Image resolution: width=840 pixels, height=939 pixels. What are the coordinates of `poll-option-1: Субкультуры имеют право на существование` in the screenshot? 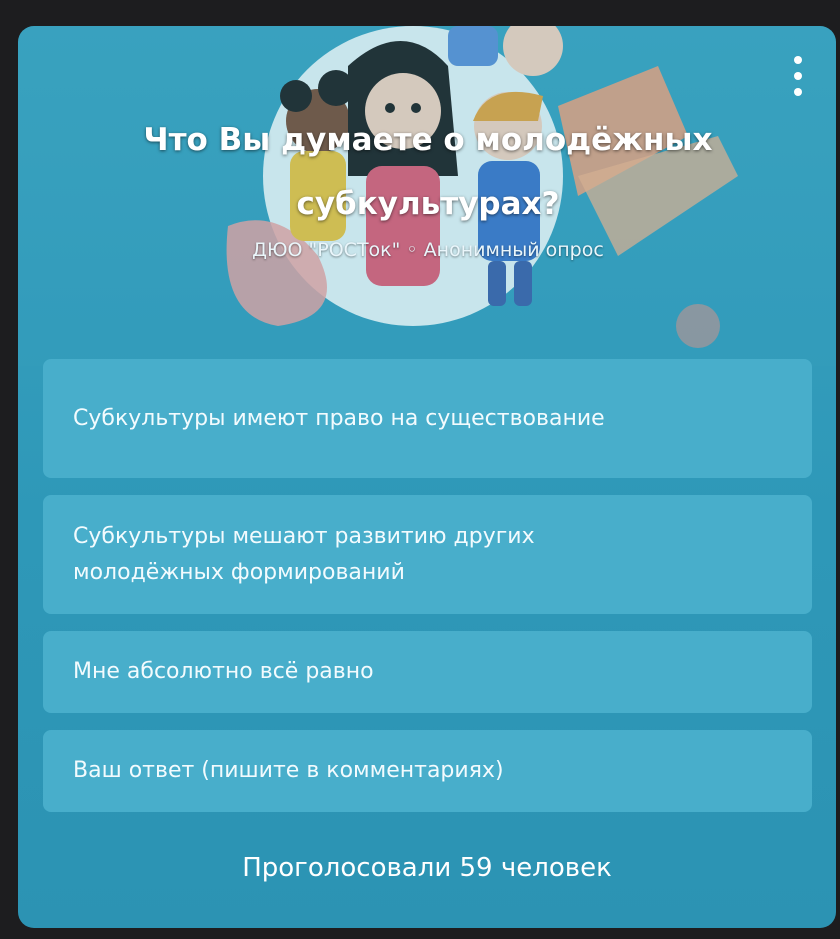 It's located at (427, 418).